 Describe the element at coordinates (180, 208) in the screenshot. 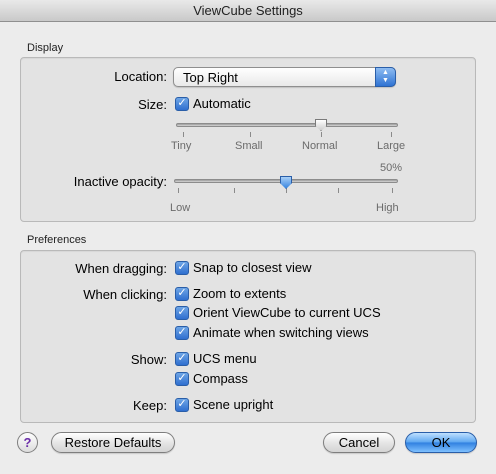

I see `opacity-low-label: Low` at that location.